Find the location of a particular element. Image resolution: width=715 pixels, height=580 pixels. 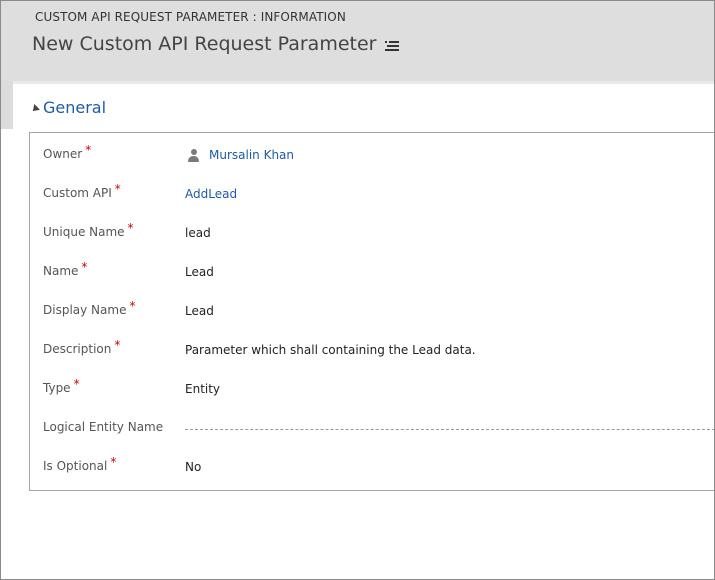

field-label-logical-entity-name: Logical Entity Name is located at coordinates (103, 427).